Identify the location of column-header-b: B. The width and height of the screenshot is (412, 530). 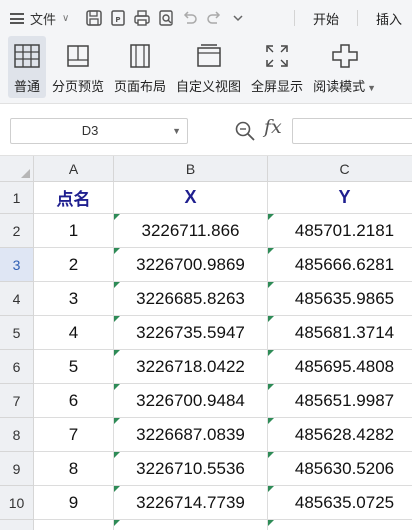
(191, 169).